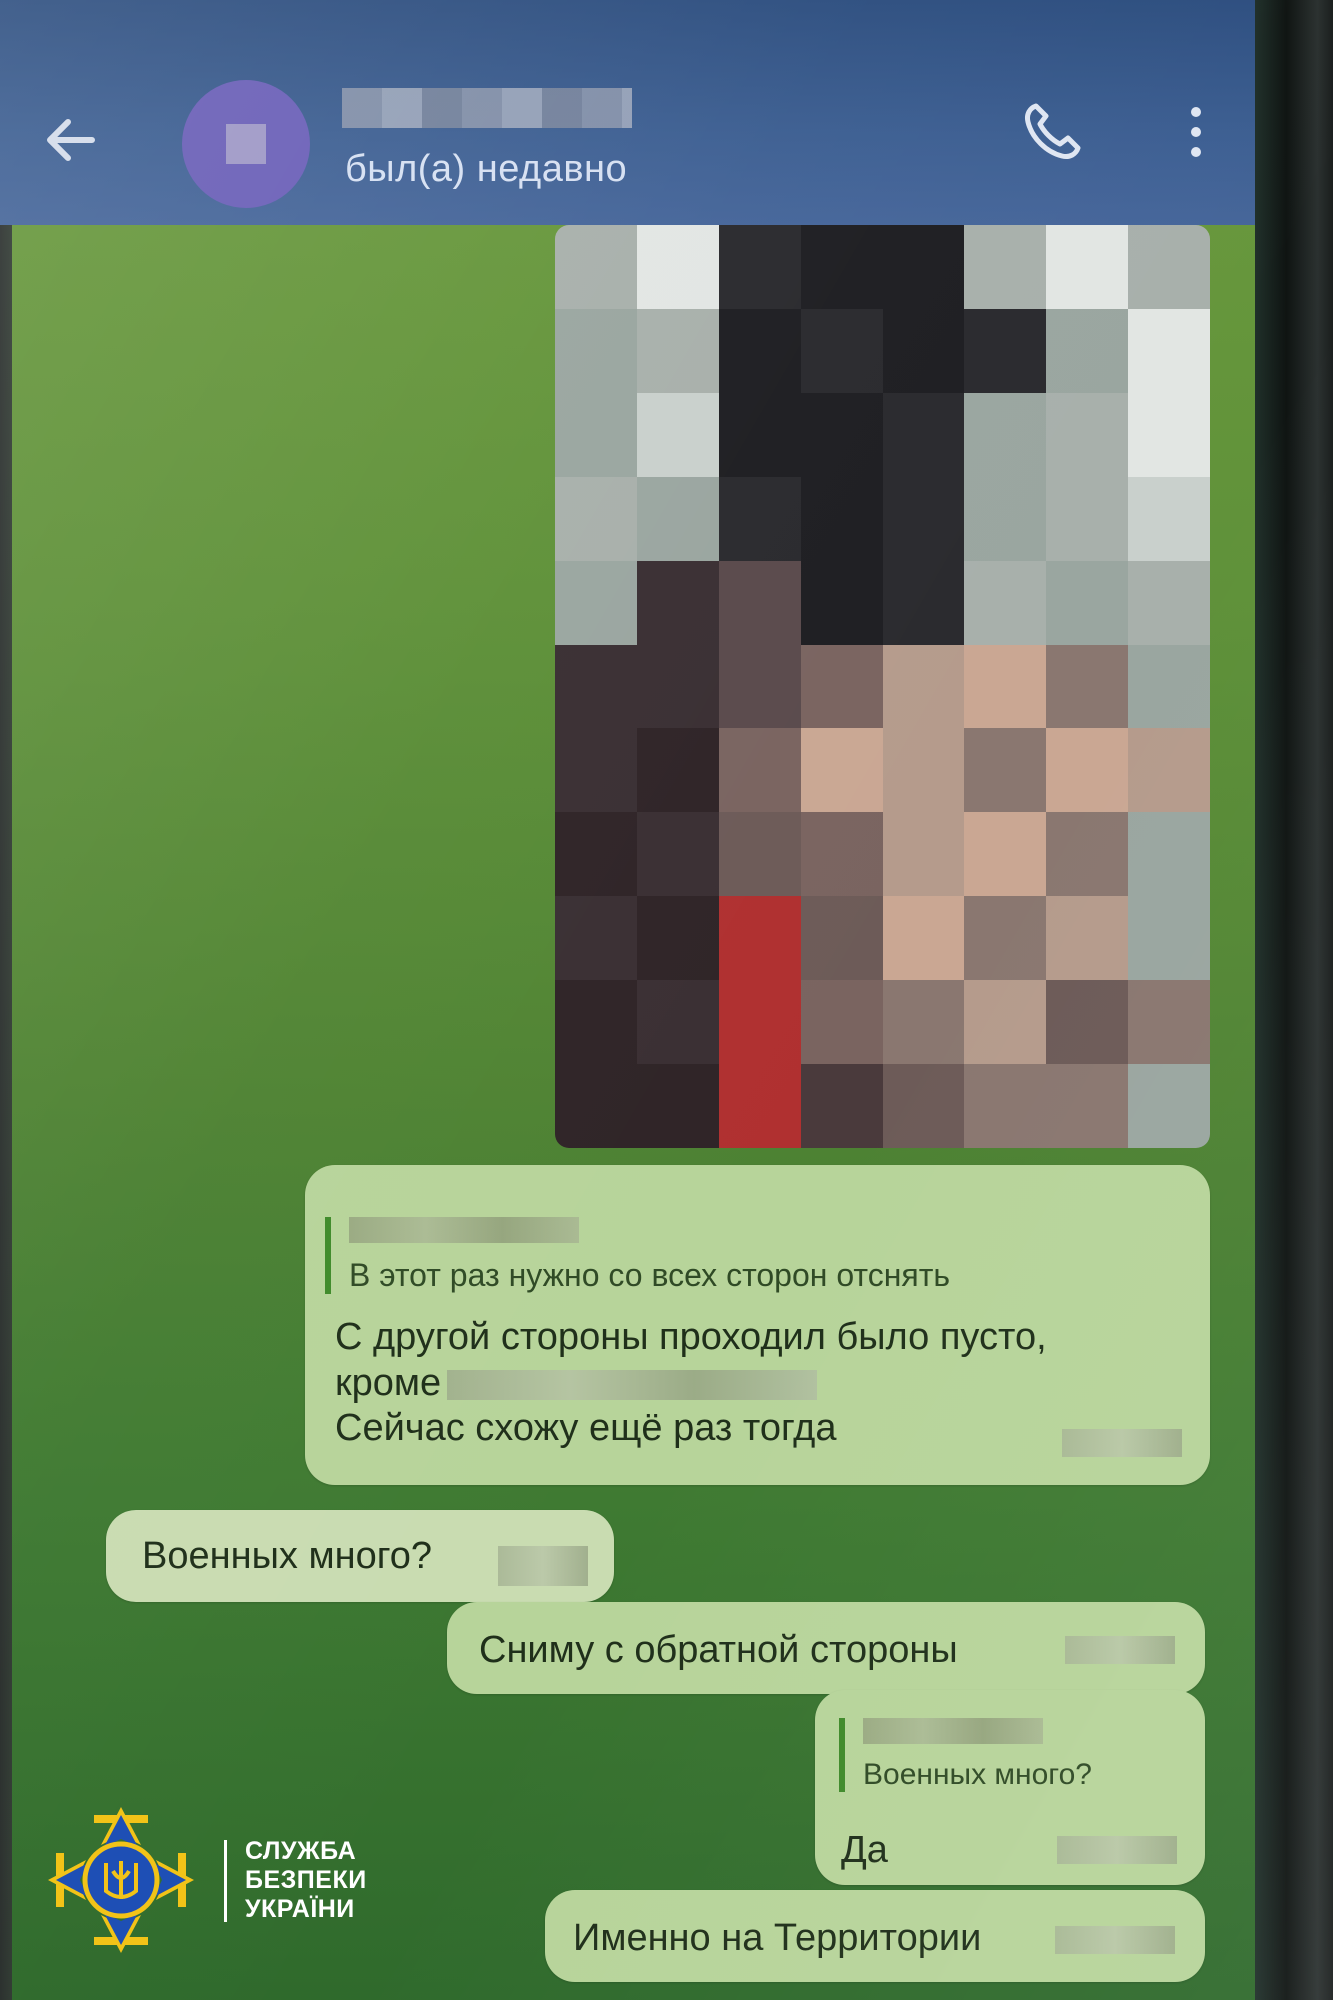 This screenshot has width=1333, height=2000. What do you see at coordinates (777, 1938) in the screenshot?
I see `message-text: Именно на Территории` at bounding box center [777, 1938].